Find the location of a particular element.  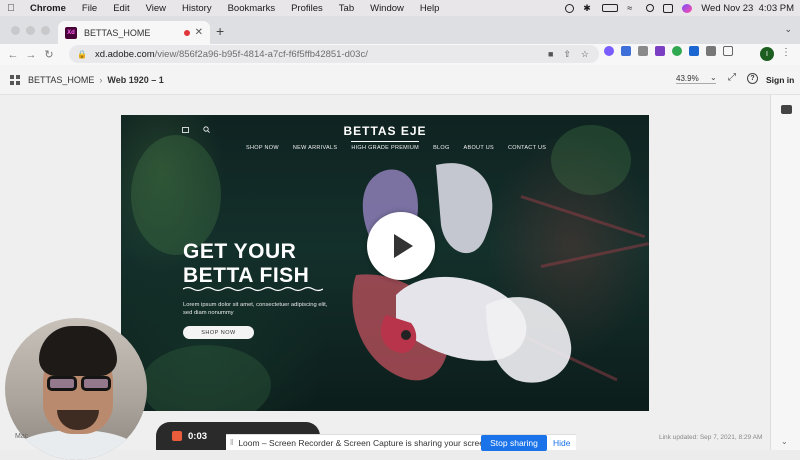

grid-view-icon is located at coordinates (15, 79).